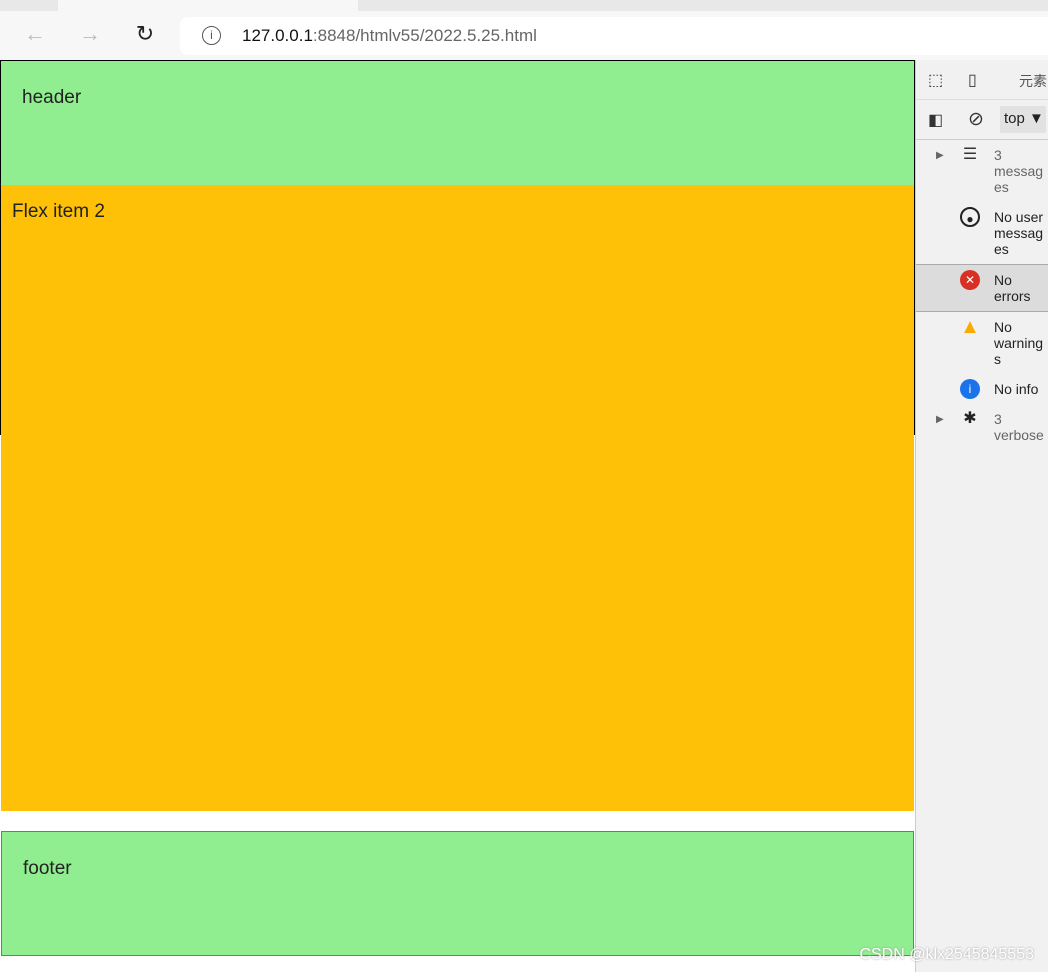 The height and width of the screenshot is (972, 1048). What do you see at coordinates (457, 893) in the screenshot?
I see `footer-block: footer` at bounding box center [457, 893].